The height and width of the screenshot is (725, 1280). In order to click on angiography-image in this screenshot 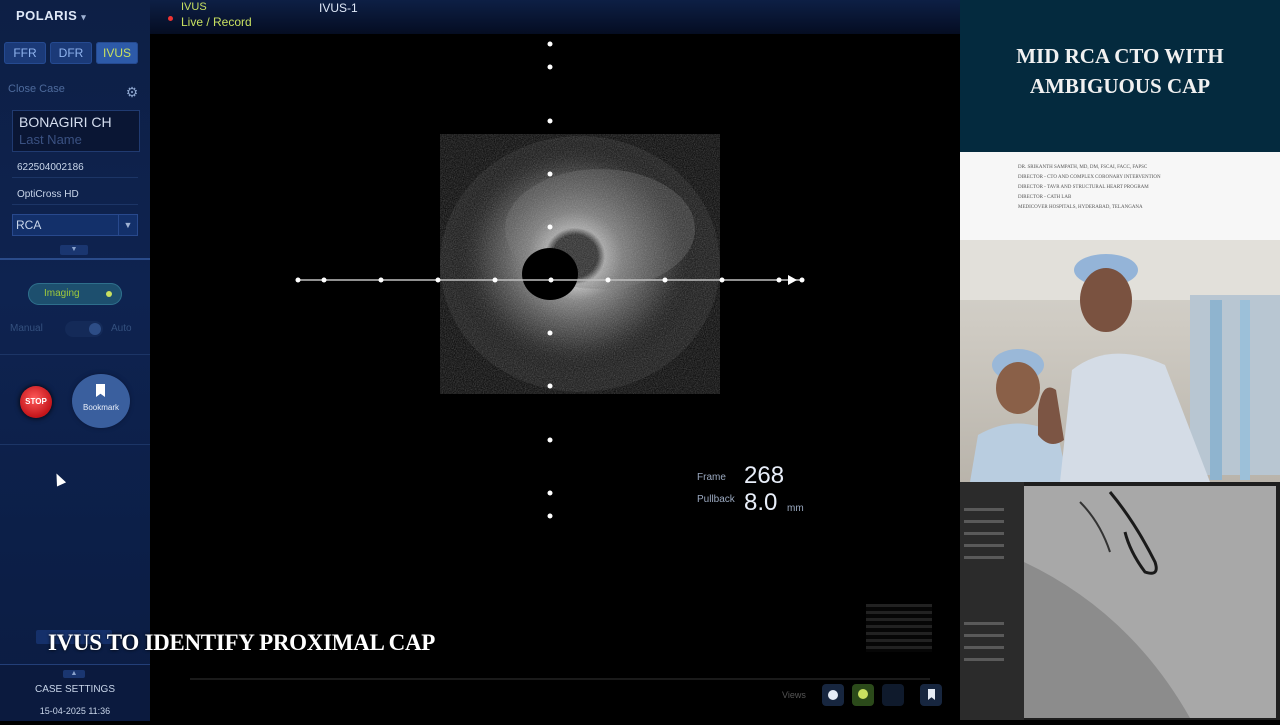, I will do `click(1118, 601)`.